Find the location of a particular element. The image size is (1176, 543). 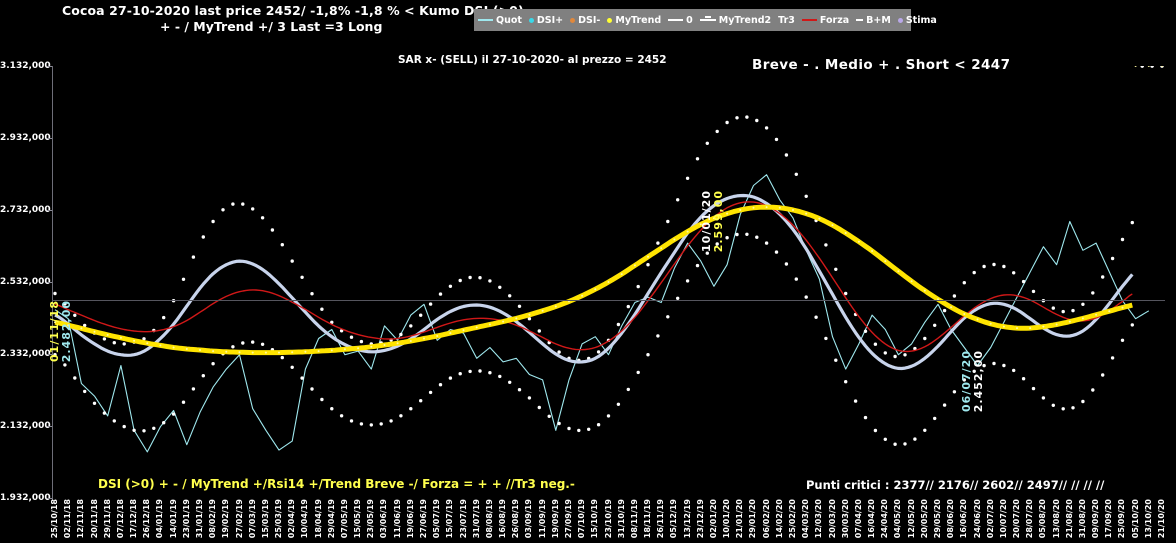

x-axis-tick-label: 31/08/20 is located at coordinates (1082, 519).